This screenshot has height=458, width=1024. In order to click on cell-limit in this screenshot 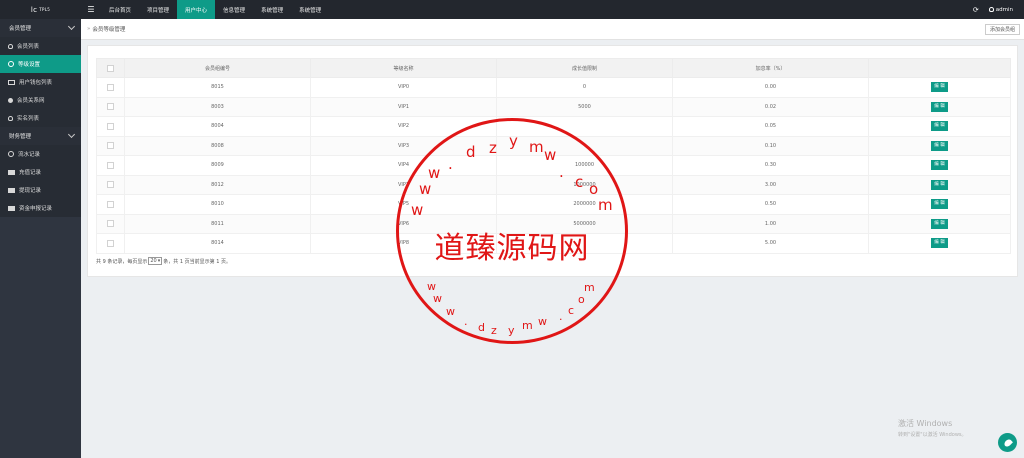, I will do `click(584, 145)`.